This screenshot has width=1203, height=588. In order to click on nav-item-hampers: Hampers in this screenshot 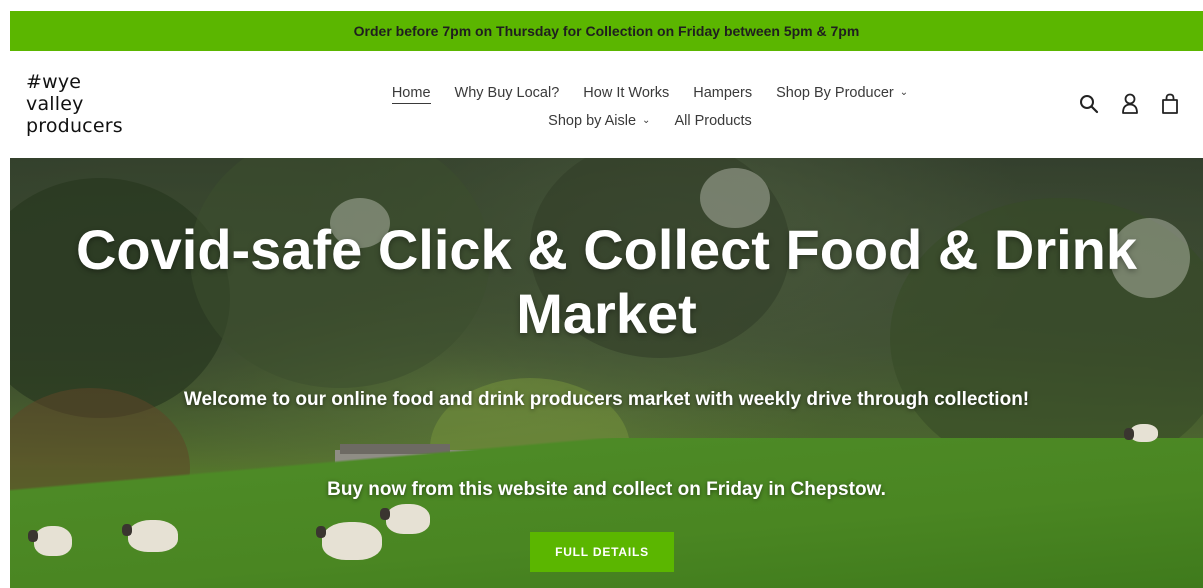, I will do `click(722, 93)`.